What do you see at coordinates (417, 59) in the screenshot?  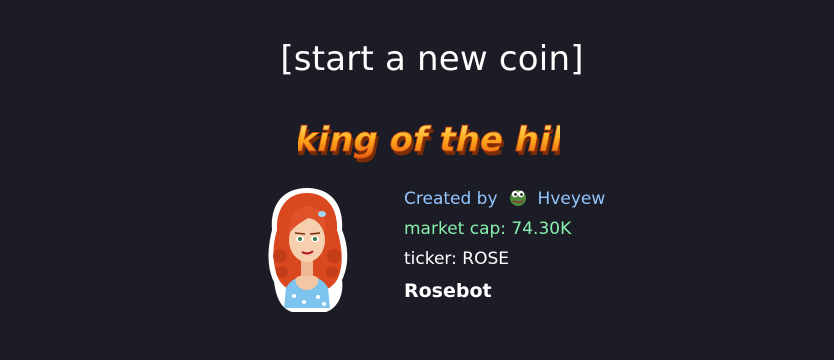 I see `start-new-coin-link: [start a new coin]` at bounding box center [417, 59].